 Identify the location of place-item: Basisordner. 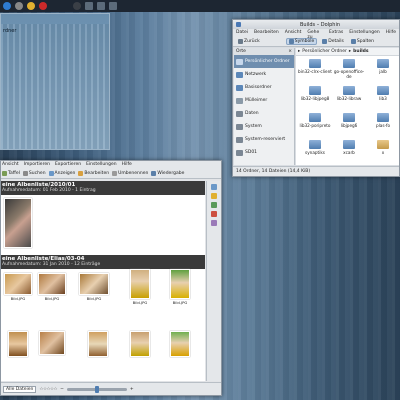
(264, 87).